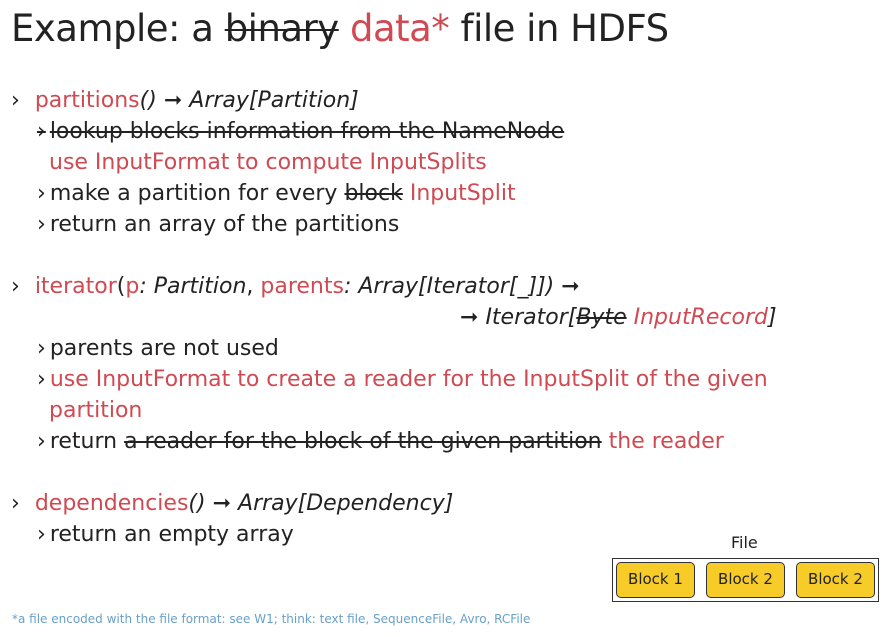  What do you see at coordinates (118, 28) in the screenshot?
I see `title-prefix: Example: a` at bounding box center [118, 28].